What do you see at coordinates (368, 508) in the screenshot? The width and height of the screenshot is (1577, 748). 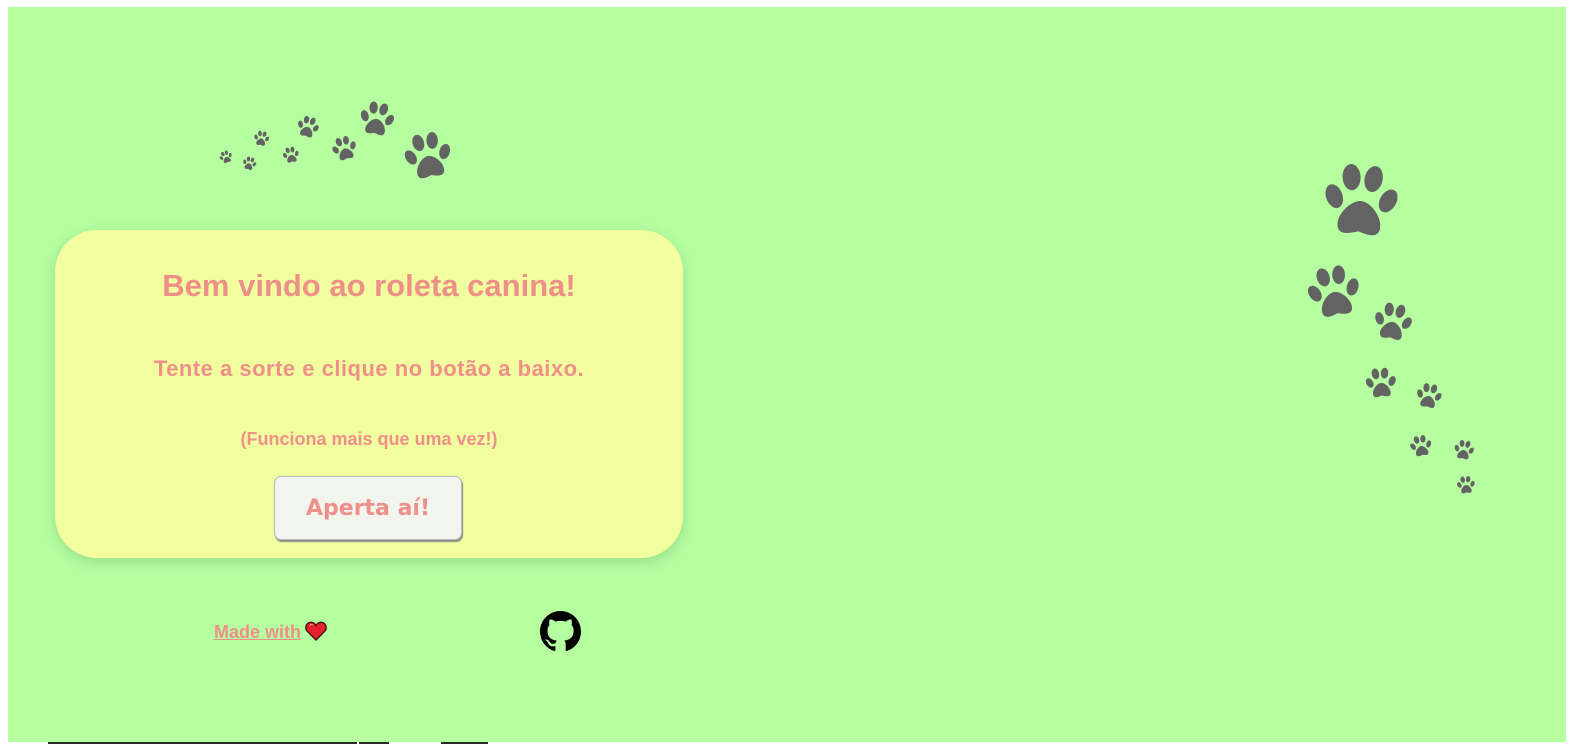 I see `spin-button: Aperta aí!` at bounding box center [368, 508].